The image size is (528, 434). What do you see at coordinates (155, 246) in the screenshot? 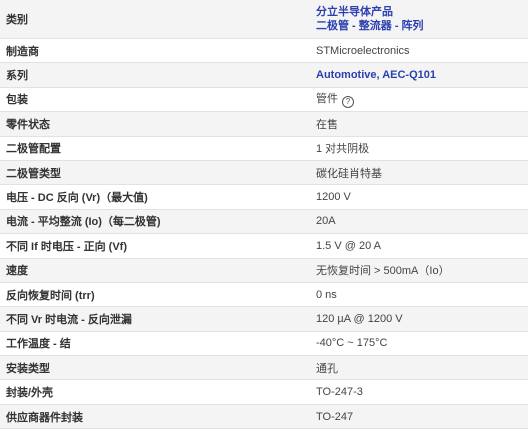
I see `spec-label: 不同 If 时电压 - 正向 (Vf)` at bounding box center [155, 246].